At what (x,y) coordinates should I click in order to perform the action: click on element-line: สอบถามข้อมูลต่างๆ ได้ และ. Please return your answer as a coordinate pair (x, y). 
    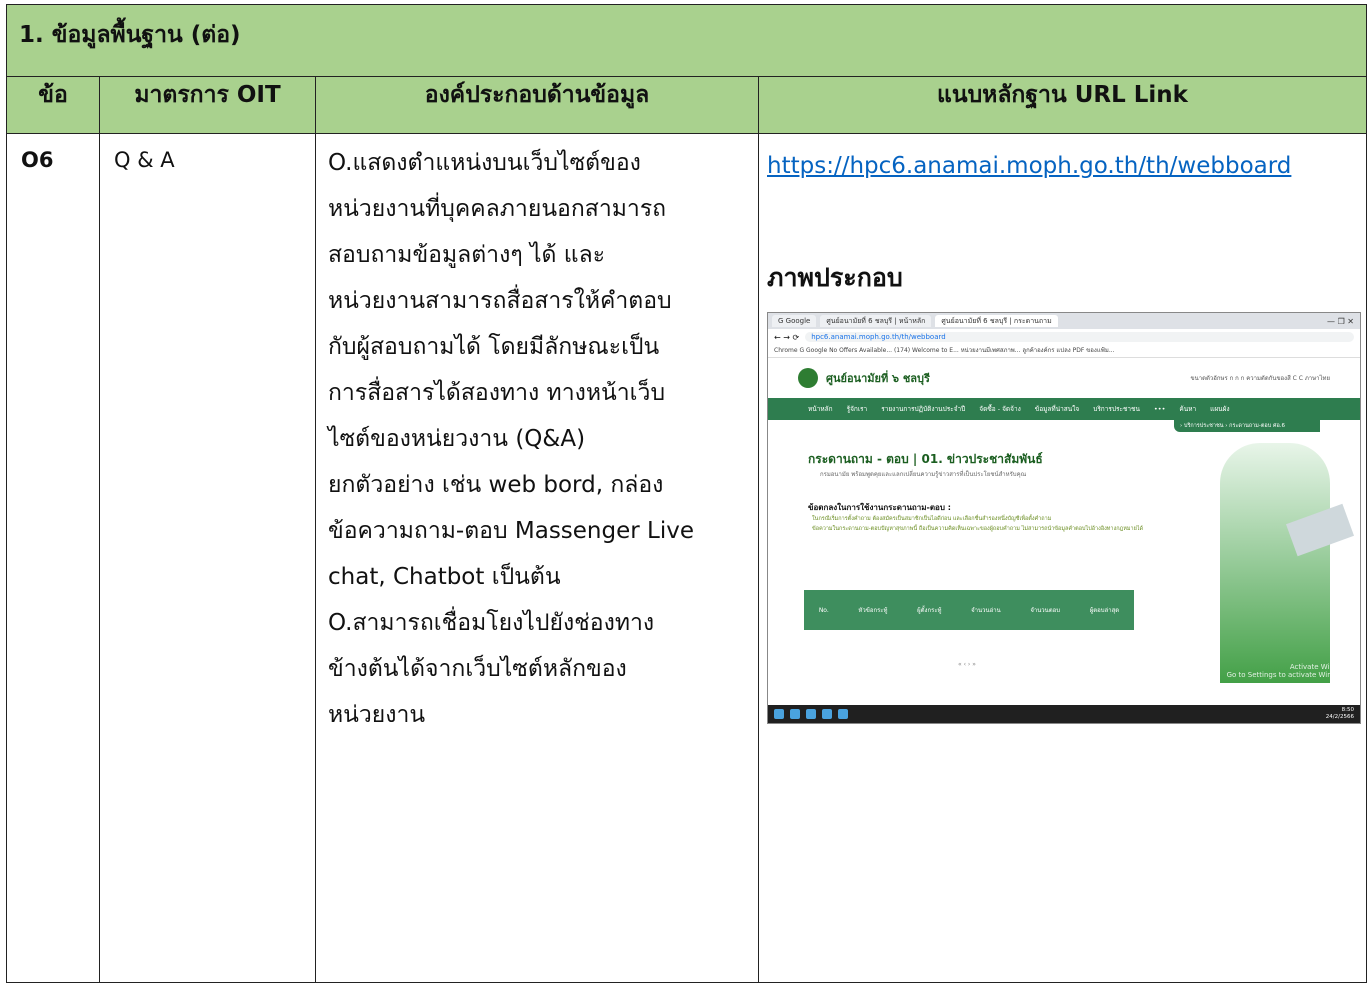
    Looking at the image, I should click on (467, 255).